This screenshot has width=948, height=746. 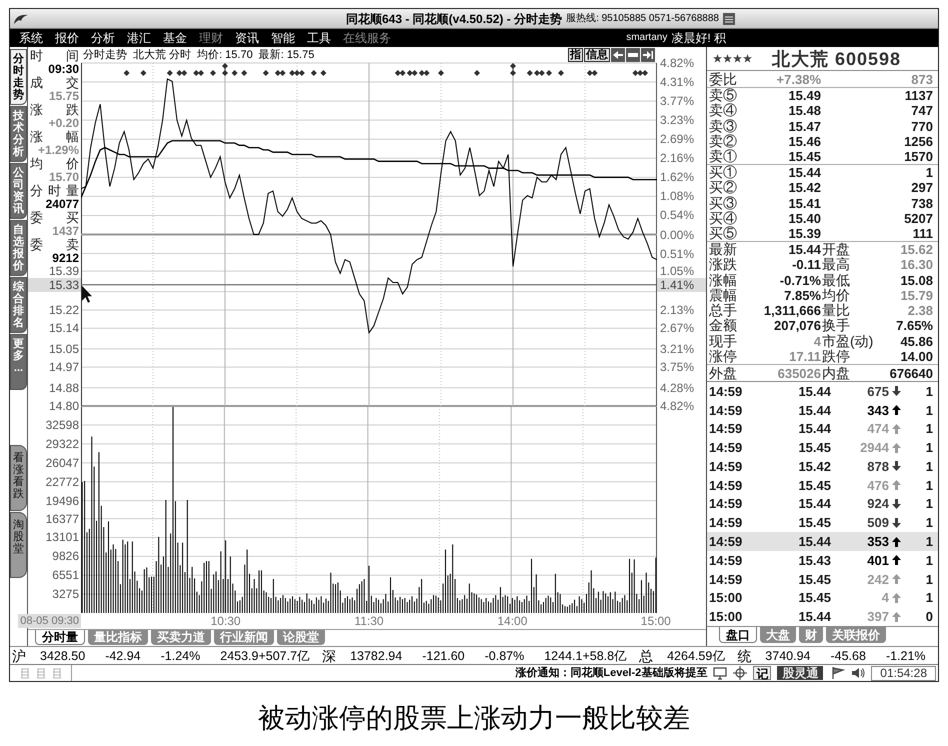 What do you see at coordinates (677, 387) in the screenshot?
I see `percent-axis-label: 4.28%` at bounding box center [677, 387].